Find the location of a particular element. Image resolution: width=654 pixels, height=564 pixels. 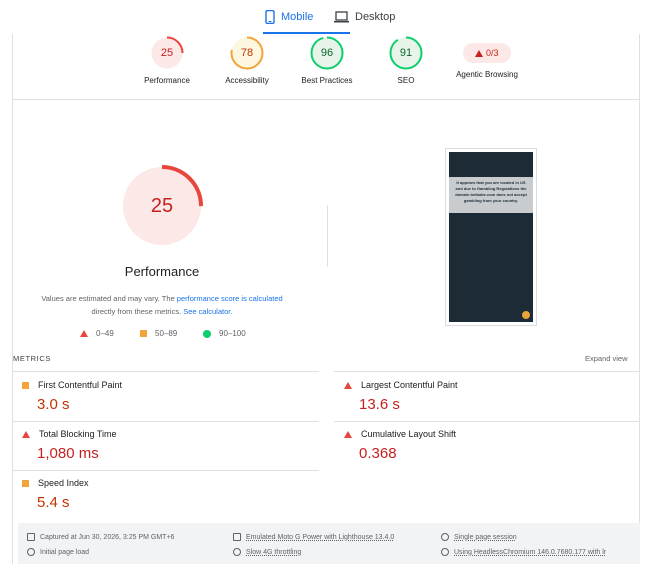

legend-average-range: 50–89 is located at coordinates (166, 333).